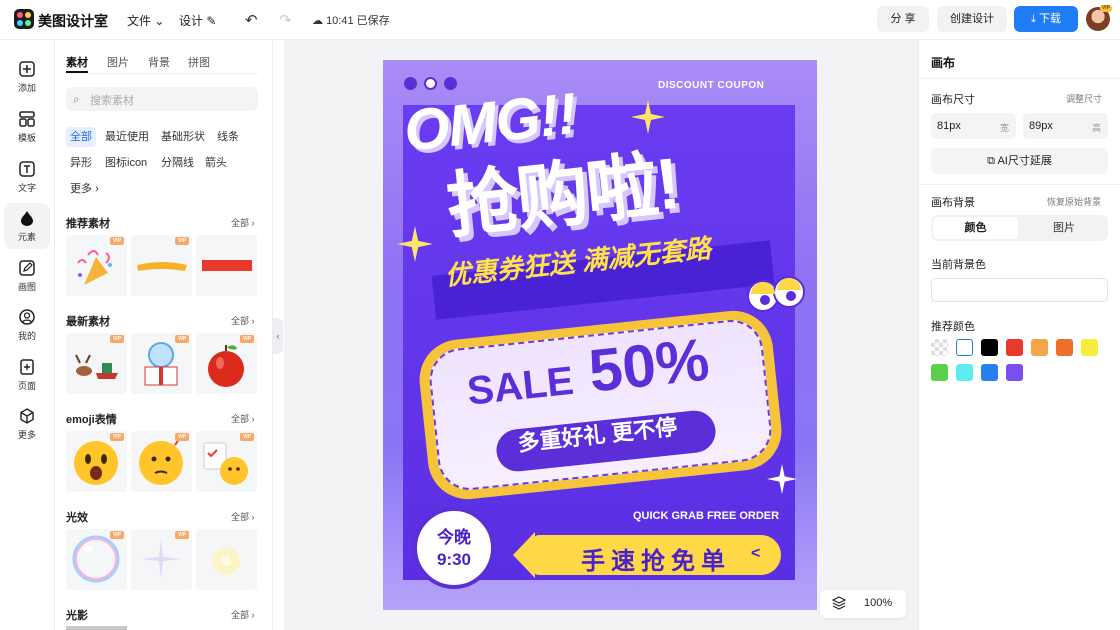 This screenshot has height=630, width=1120. I want to click on glow-icon, so click(226, 561).